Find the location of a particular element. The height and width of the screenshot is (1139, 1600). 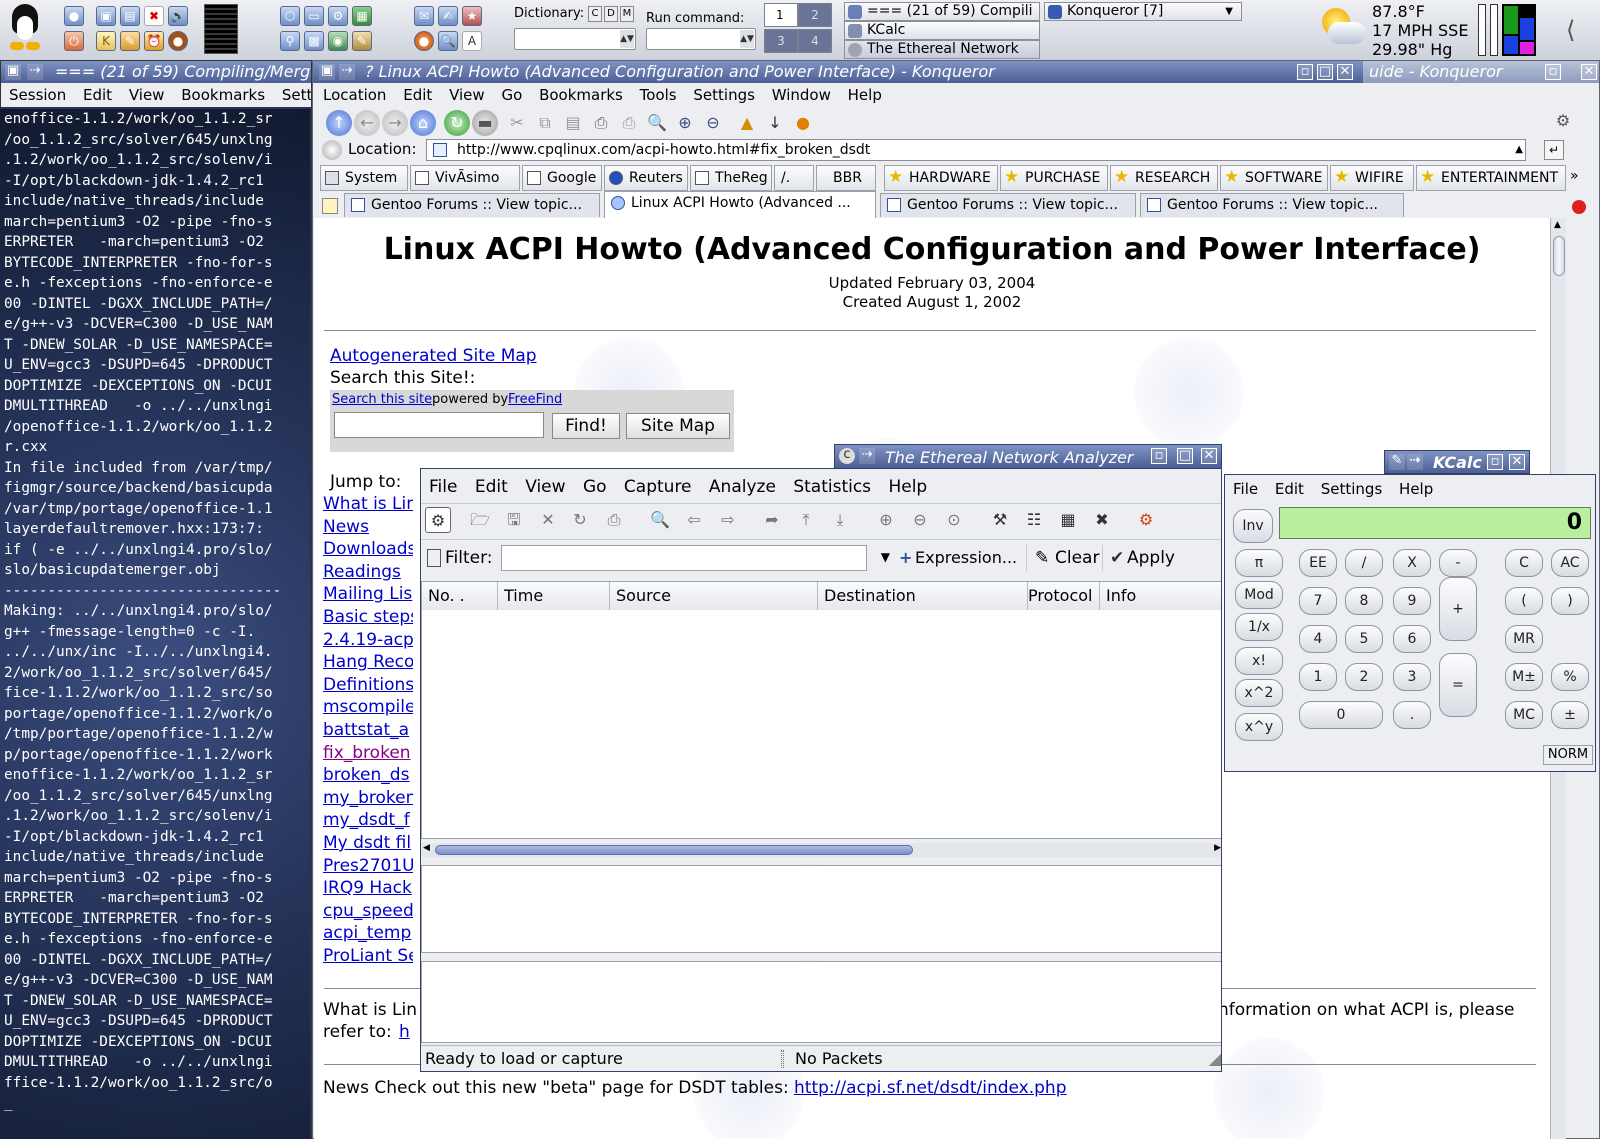

menu-capture: Capture is located at coordinates (658, 487).